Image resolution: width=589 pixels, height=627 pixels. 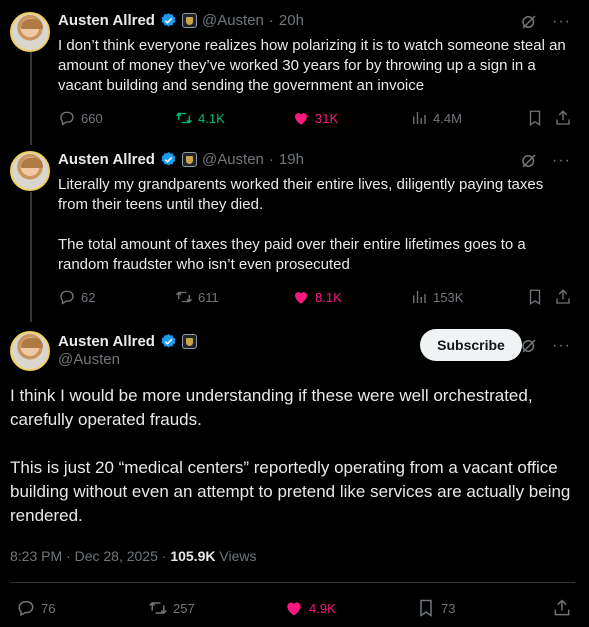 I want to click on views-button: 153K, so click(x=436, y=297).